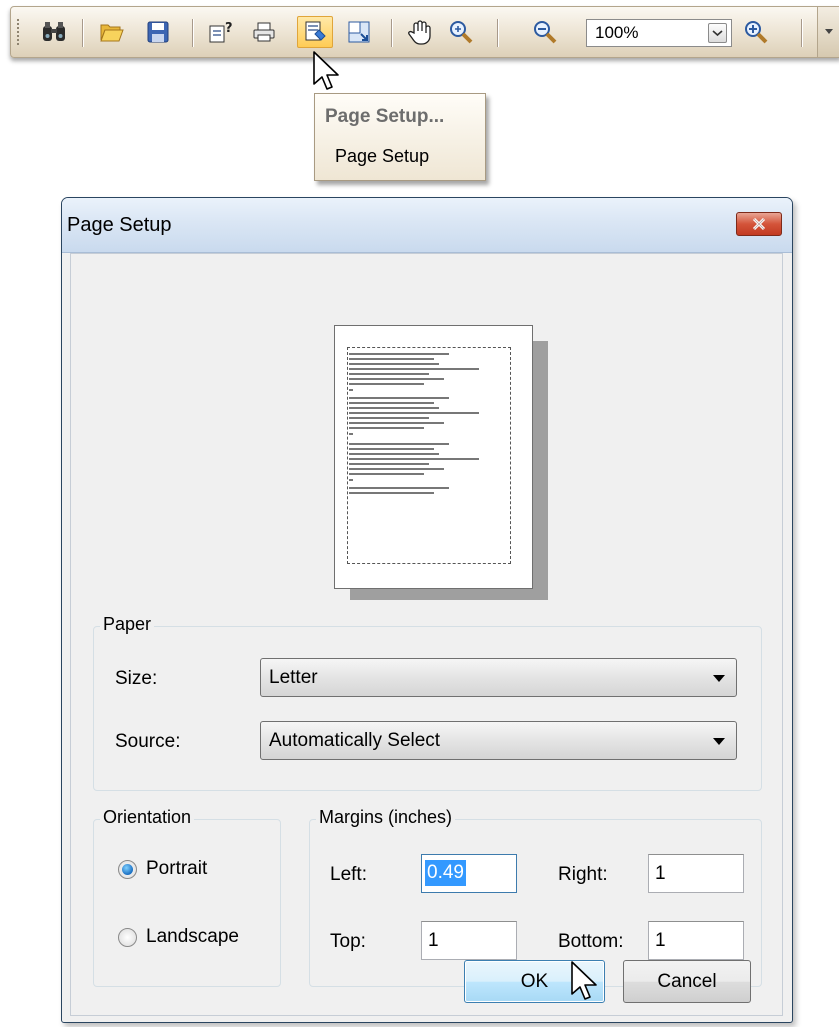  Describe the element at coordinates (617, 32) in the screenshot. I see `zoom-value: 100%` at that location.